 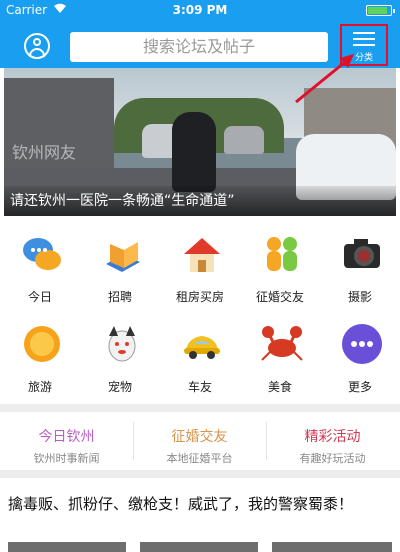 I want to click on crab-icon, so click(x=282, y=344).